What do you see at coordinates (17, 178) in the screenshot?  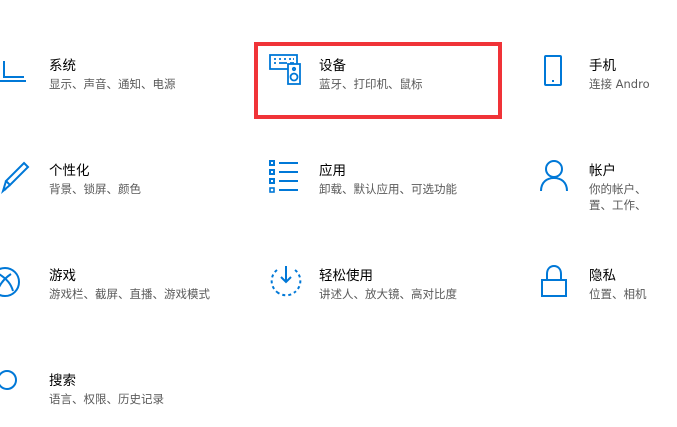 I see `pen-icon` at bounding box center [17, 178].